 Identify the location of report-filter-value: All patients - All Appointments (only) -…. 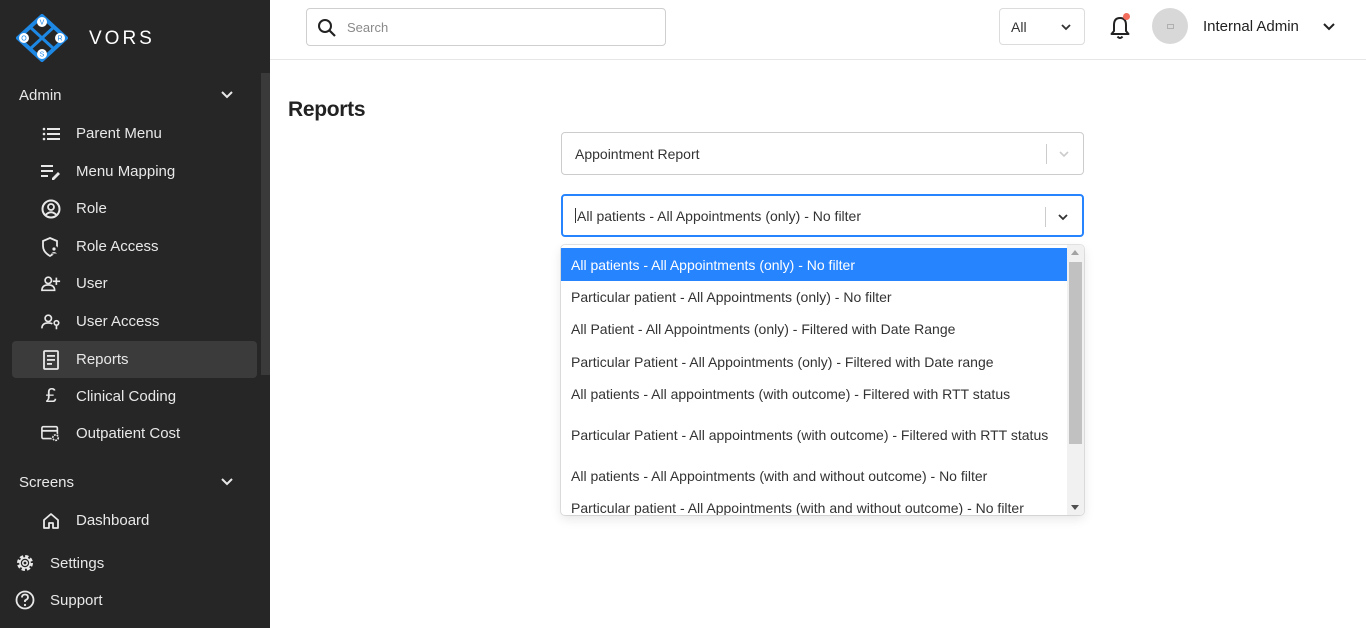
(718, 216).